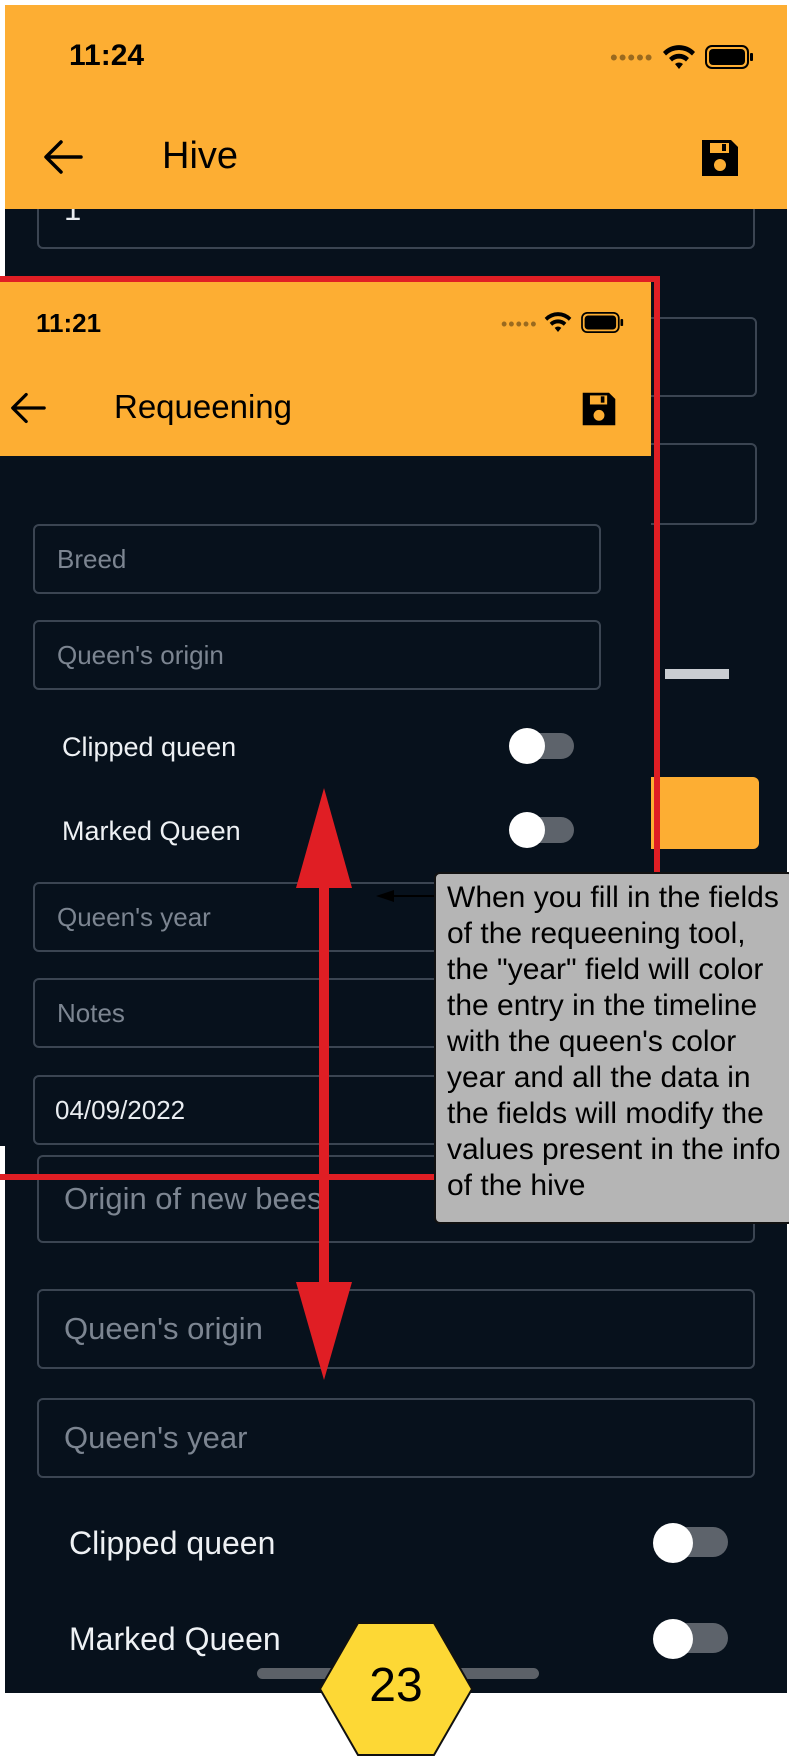  I want to click on page-number: 23, so click(396, 1685).